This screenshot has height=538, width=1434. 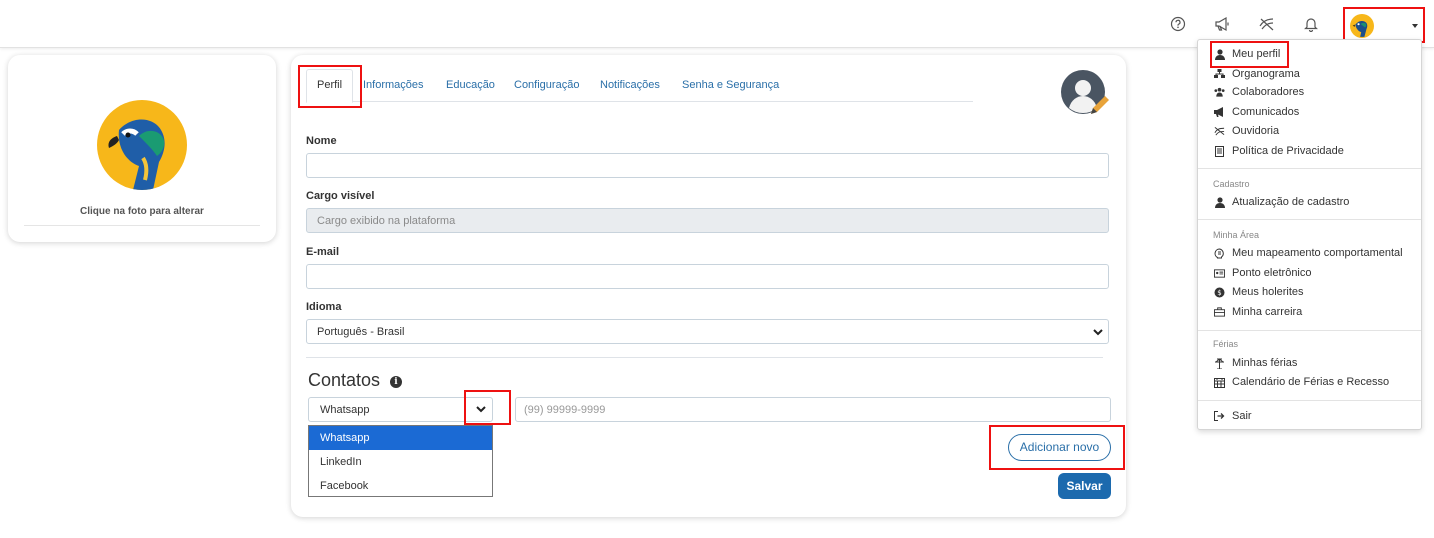 What do you see at coordinates (1219, 92) in the screenshot?
I see `users-icon` at bounding box center [1219, 92].